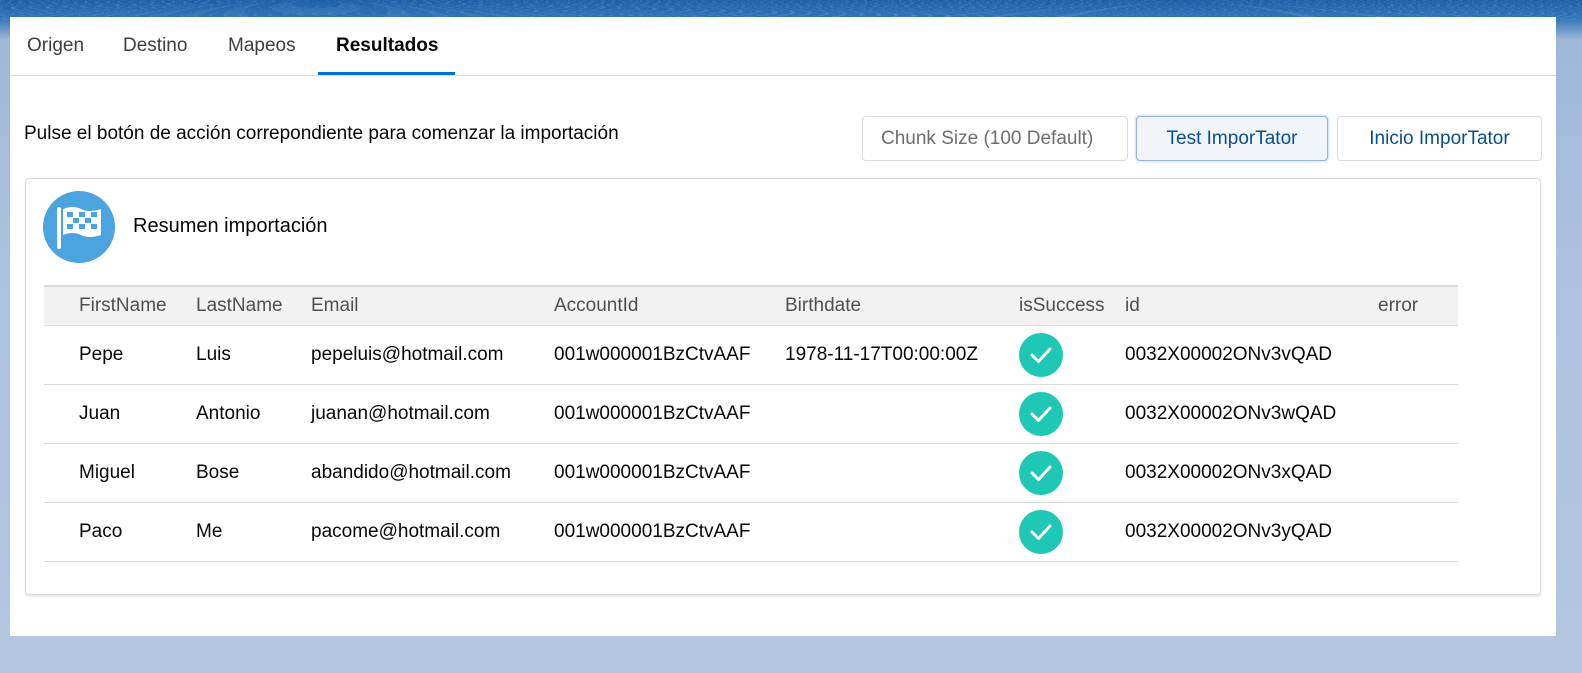  Describe the element at coordinates (995, 138) in the screenshot. I see `chunk-size-input: Chunk Size (100 Default)` at that location.